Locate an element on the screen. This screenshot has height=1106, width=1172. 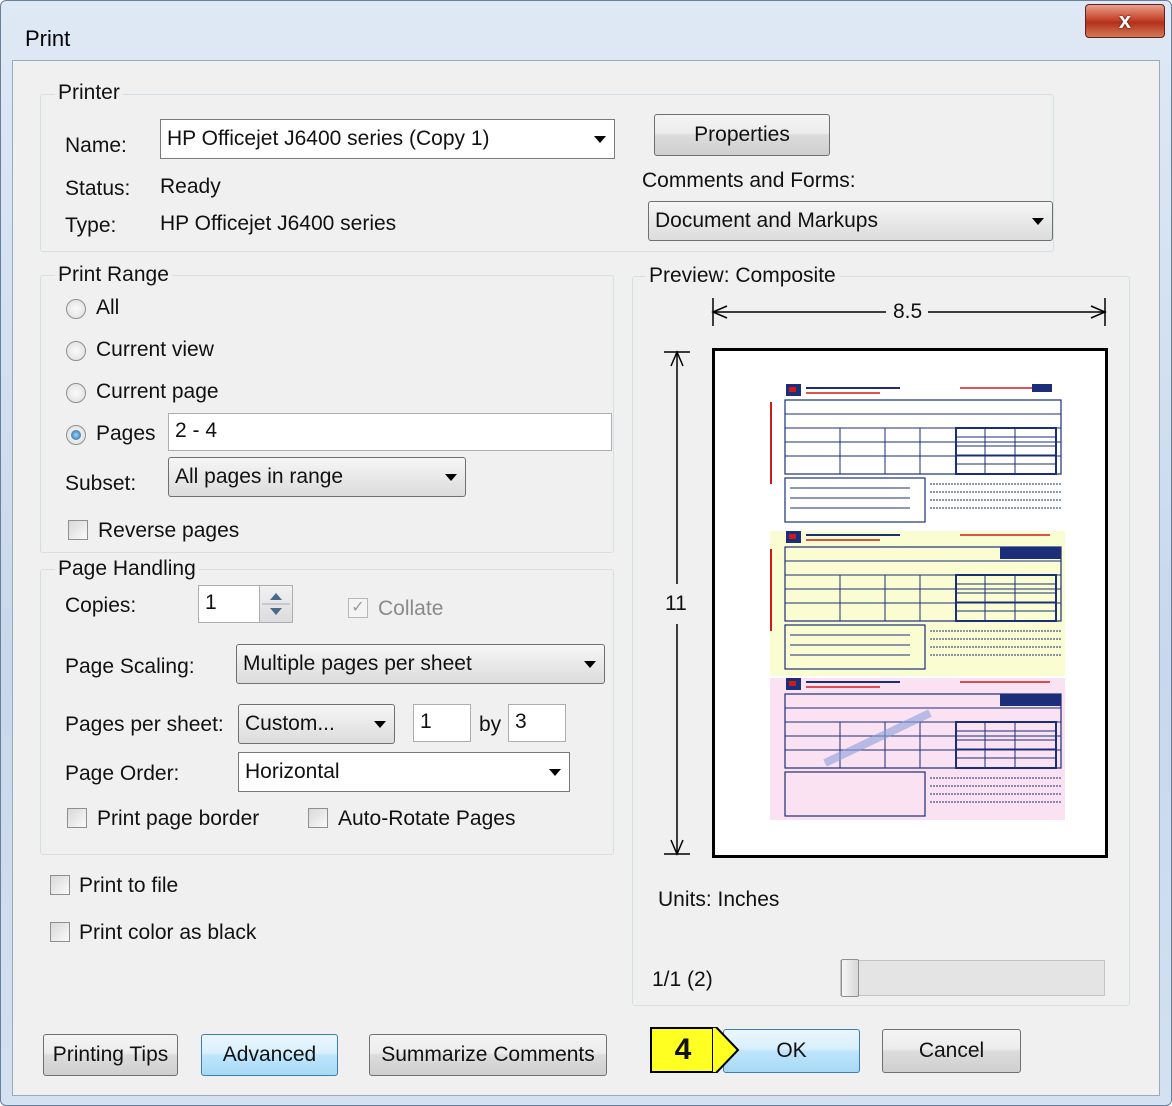
radio-current-view is located at coordinates (76, 351).